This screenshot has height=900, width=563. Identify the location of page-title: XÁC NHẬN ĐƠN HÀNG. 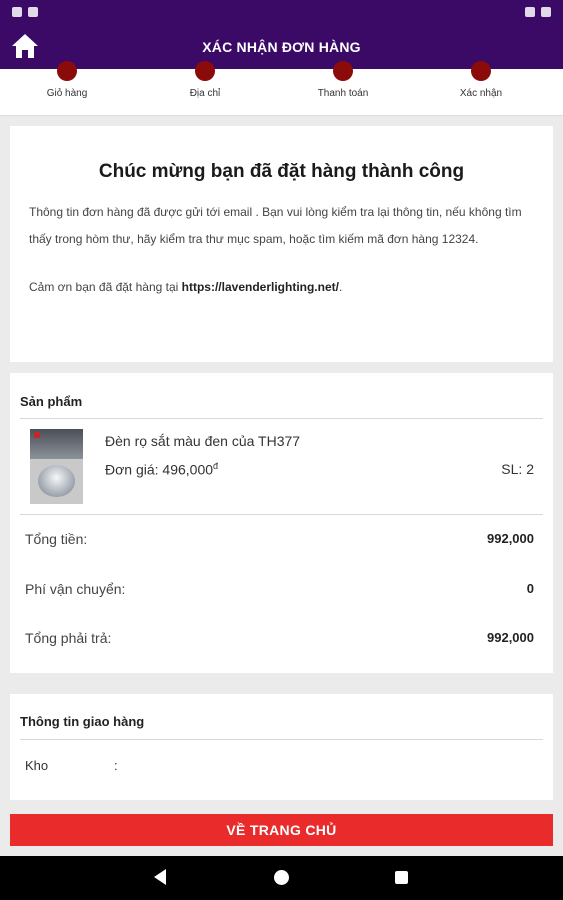
(281, 46).